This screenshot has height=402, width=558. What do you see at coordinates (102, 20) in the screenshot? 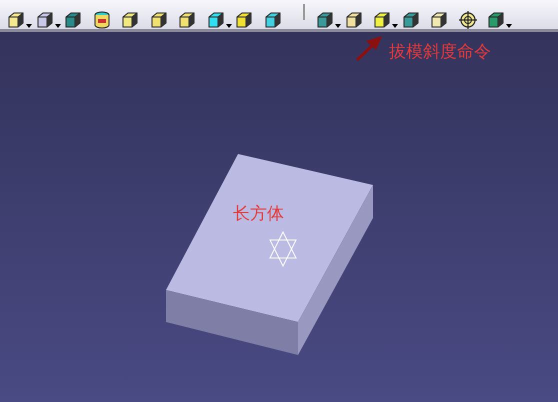
I see `cylinder-icon` at bounding box center [102, 20].